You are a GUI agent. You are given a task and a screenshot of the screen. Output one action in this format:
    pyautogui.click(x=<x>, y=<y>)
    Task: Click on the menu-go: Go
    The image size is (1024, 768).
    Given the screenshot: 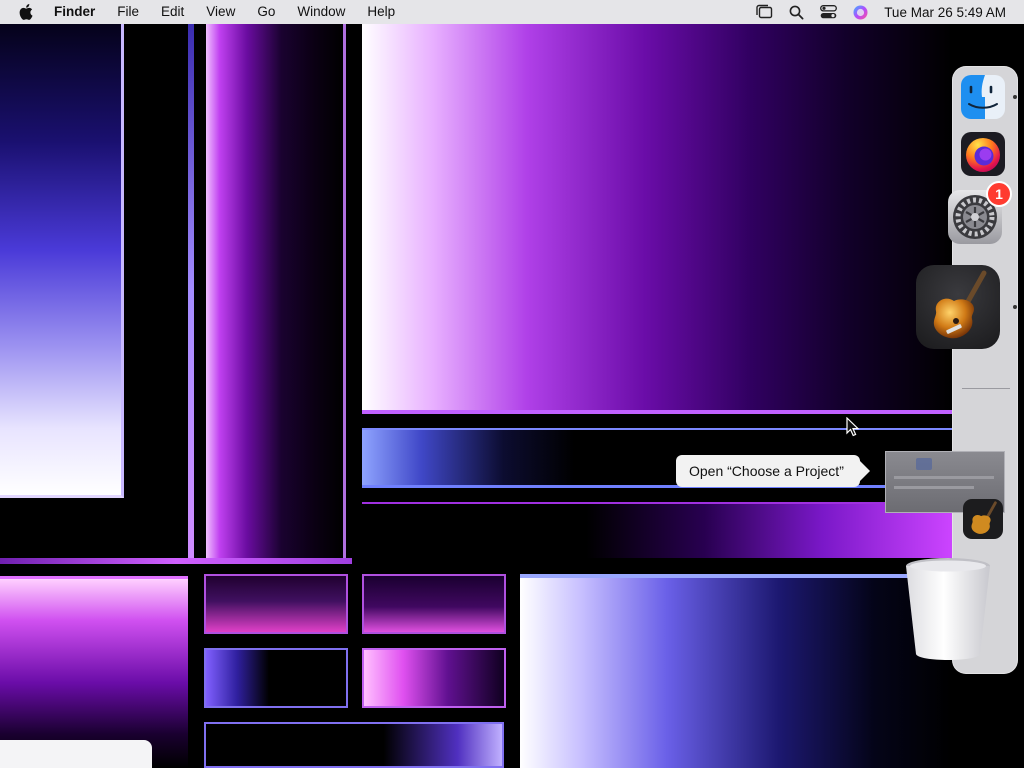 What is the action you would take?
    pyautogui.click(x=266, y=12)
    